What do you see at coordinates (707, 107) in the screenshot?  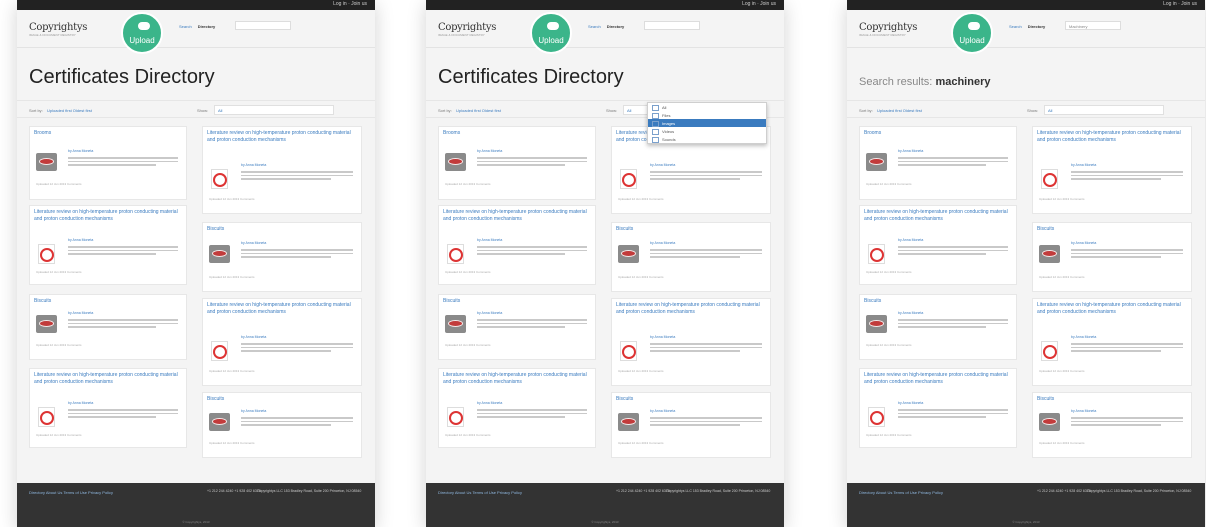 I see `dropdown-option: All` at bounding box center [707, 107].